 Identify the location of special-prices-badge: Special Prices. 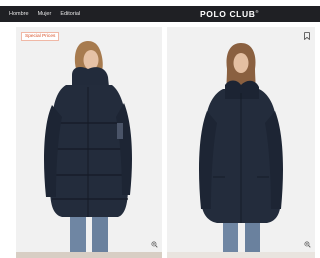
(40, 36).